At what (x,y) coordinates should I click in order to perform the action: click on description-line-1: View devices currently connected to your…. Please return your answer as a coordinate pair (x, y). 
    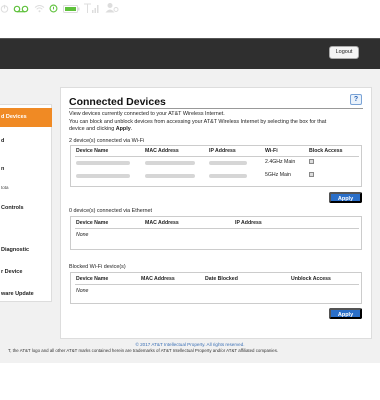
    Looking at the image, I should click on (147, 114).